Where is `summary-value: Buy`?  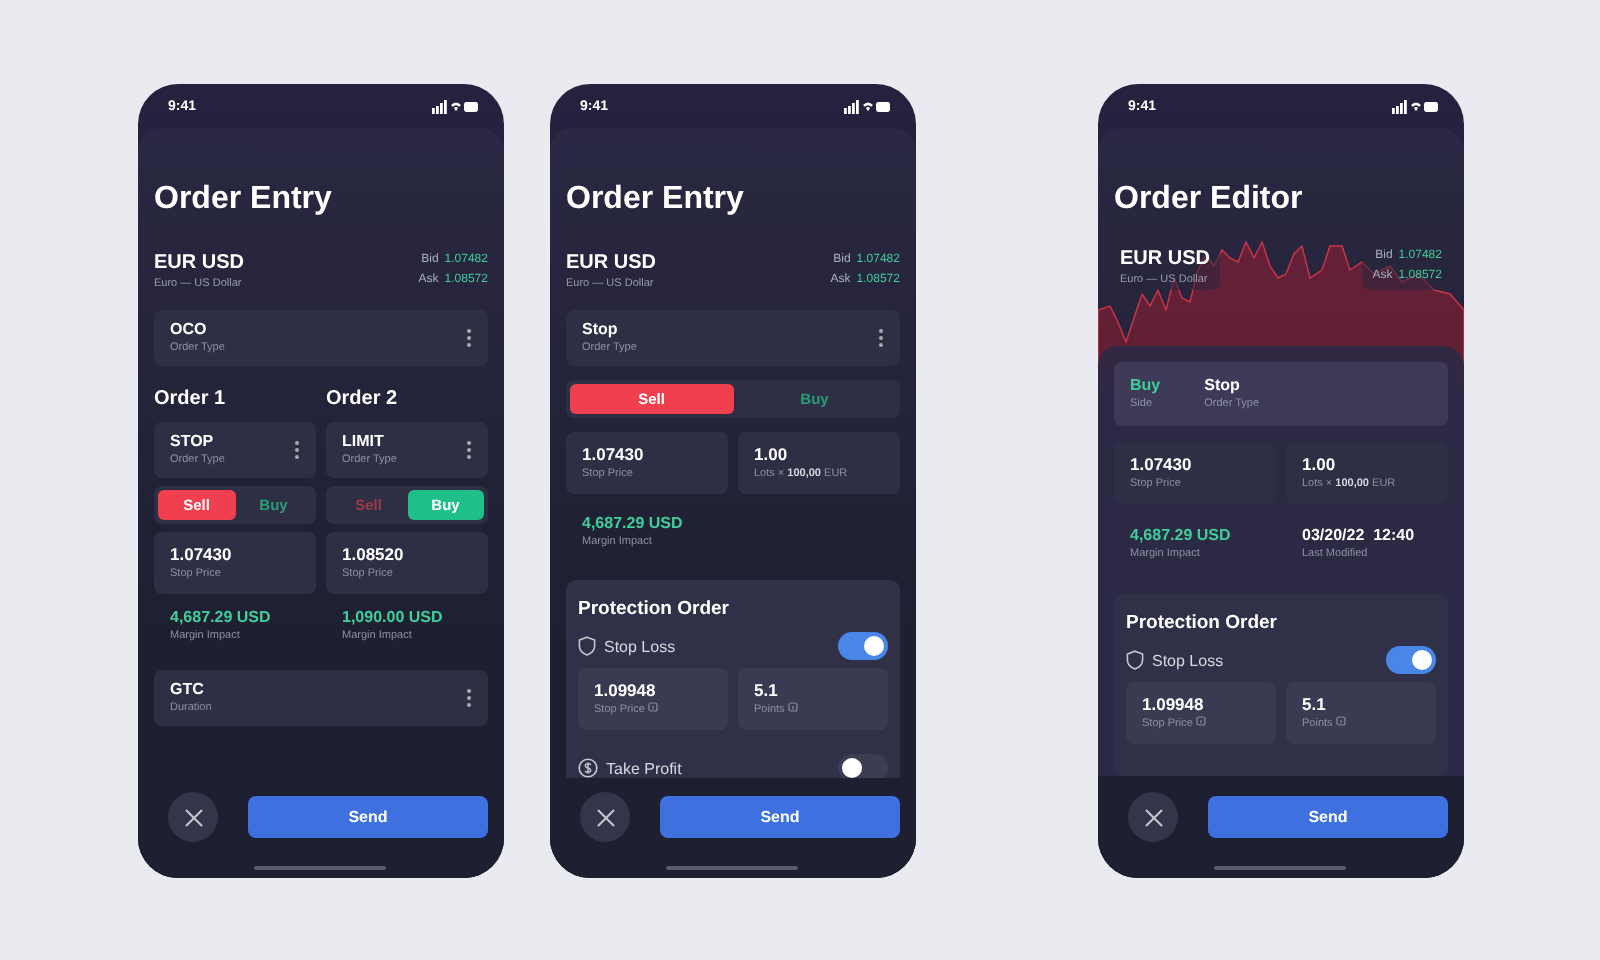 summary-value: Buy is located at coordinates (1145, 386).